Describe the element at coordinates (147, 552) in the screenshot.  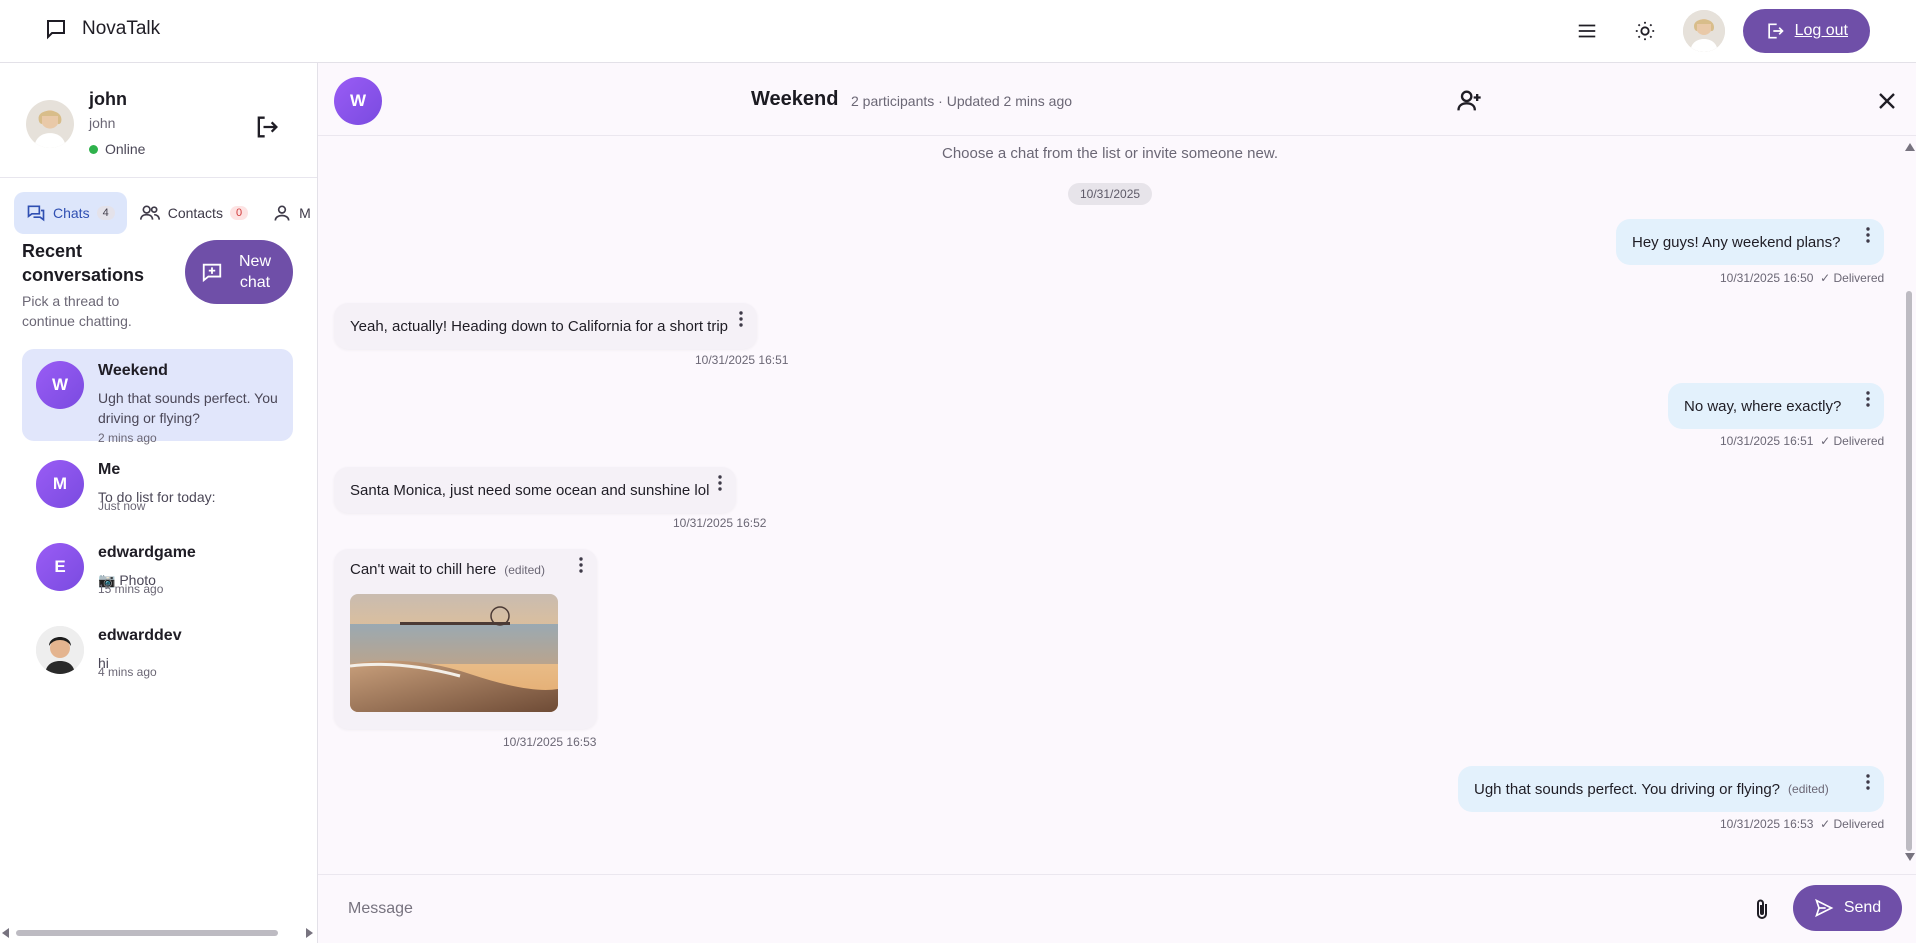
I see `conversation-name: edwardgame` at that location.